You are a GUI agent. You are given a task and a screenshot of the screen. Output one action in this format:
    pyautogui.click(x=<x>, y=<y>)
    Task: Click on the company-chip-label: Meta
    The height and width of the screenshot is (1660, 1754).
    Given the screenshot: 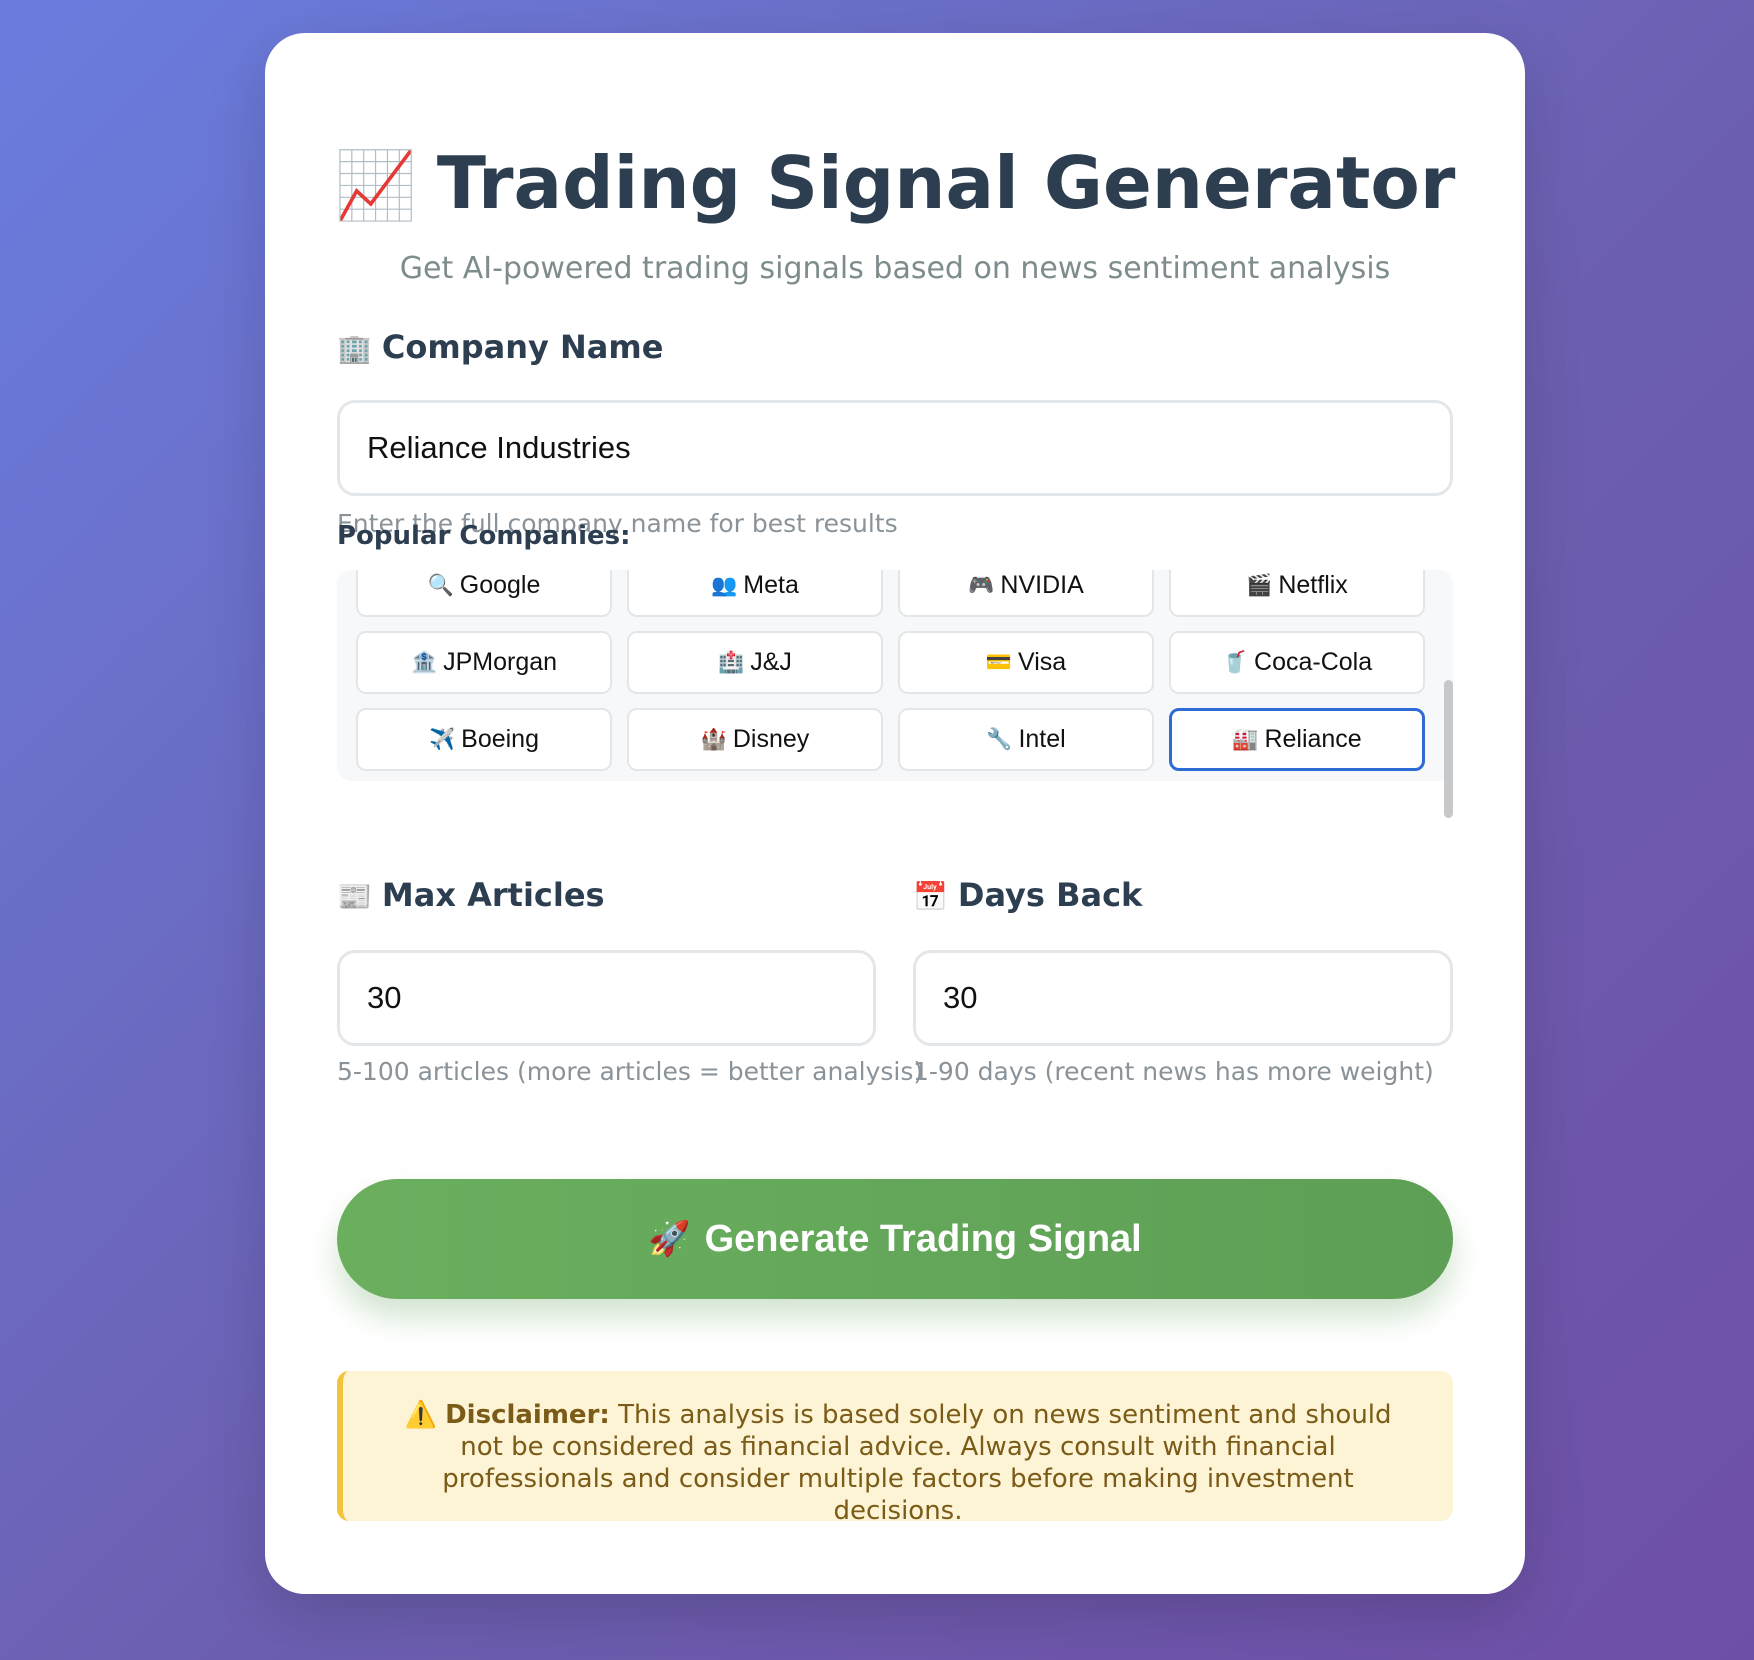 What is the action you would take?
    pyautogui.click(x=771, y=585)
    